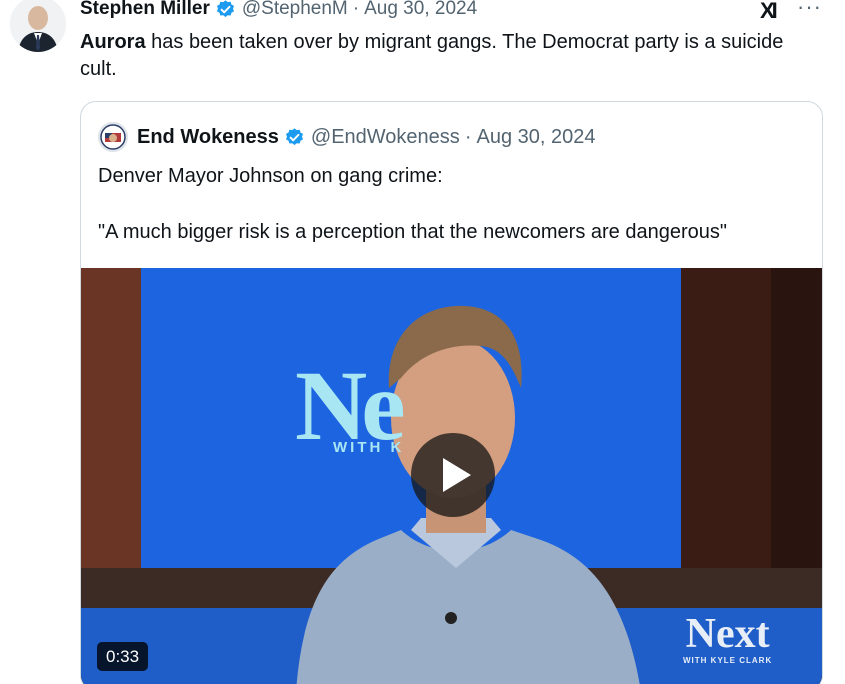 The height and width of the screenshot is (684, 845). I want to click on tweet-header: Stephen Miller @StephenM · Aug 30, 2024, so click(278, 10).